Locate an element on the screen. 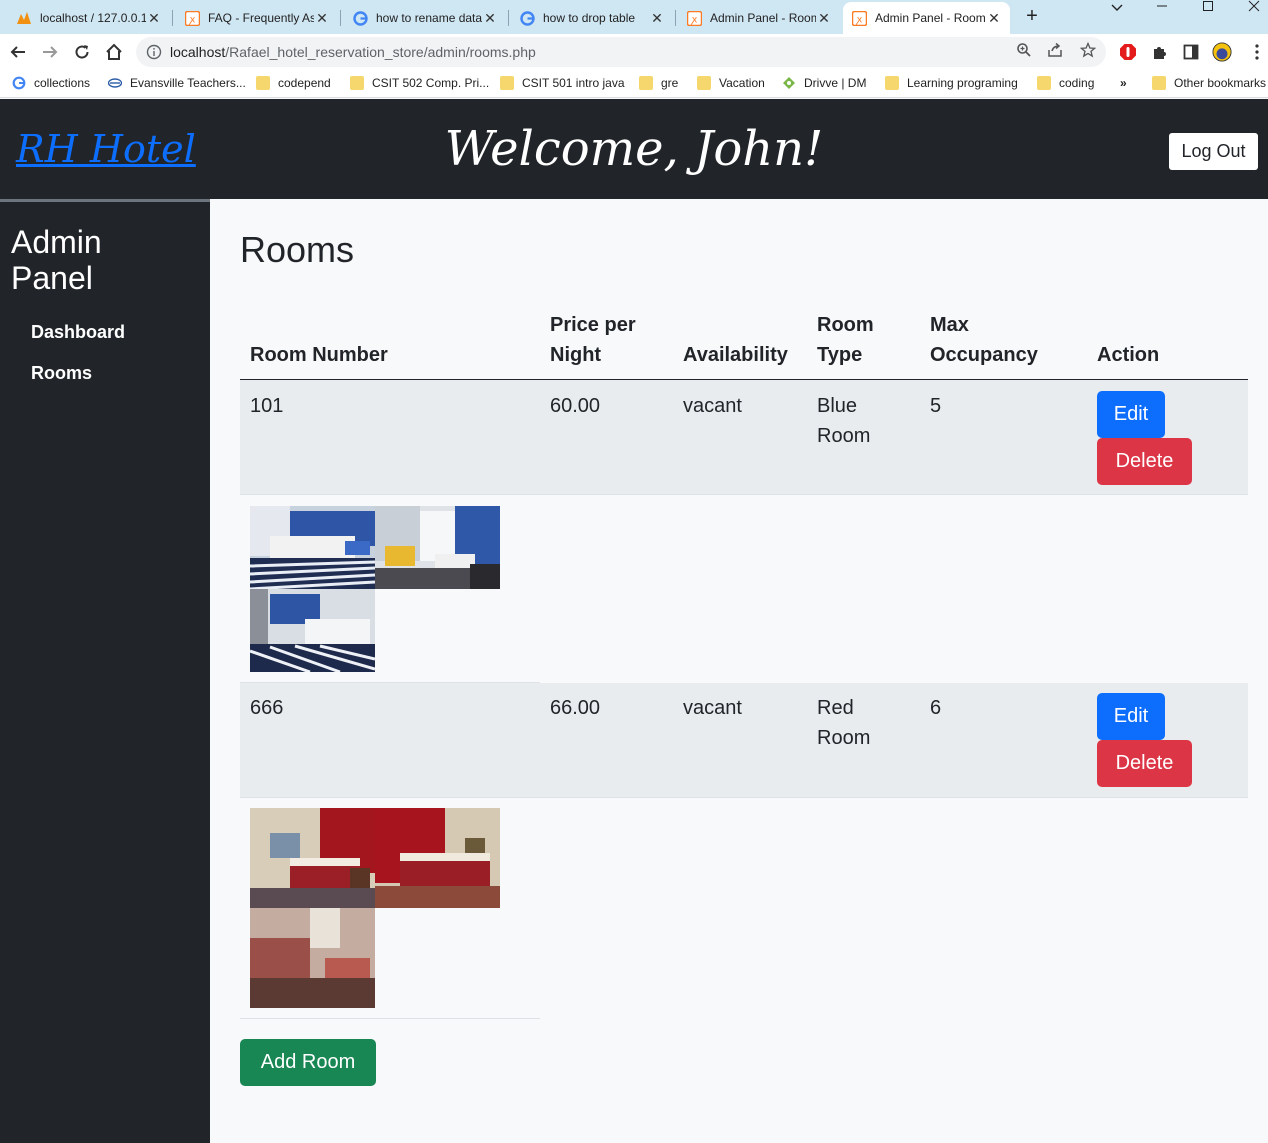 This screenshot has width=1268, height=1143. bookmark-label: coding is located at coordinates (1077, 83).